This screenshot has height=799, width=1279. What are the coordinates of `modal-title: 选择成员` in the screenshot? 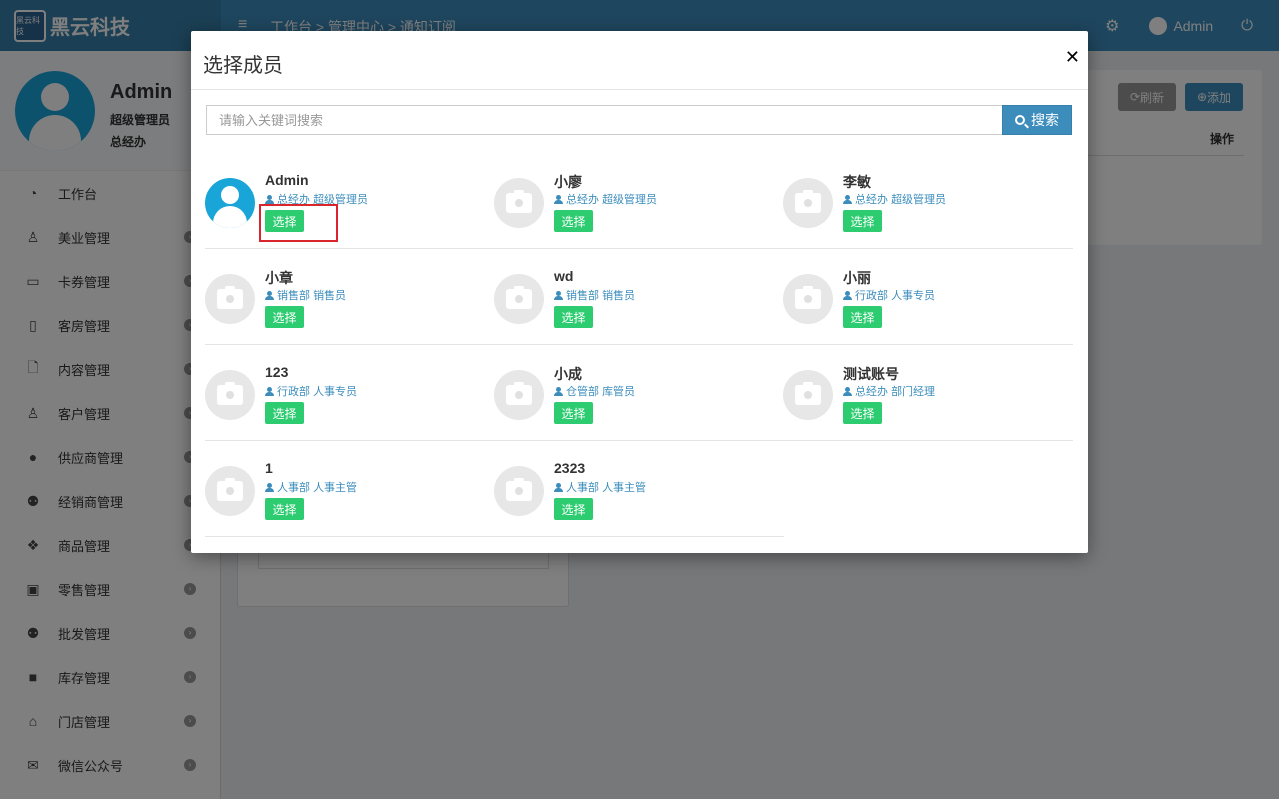 It's located at (243, 66).